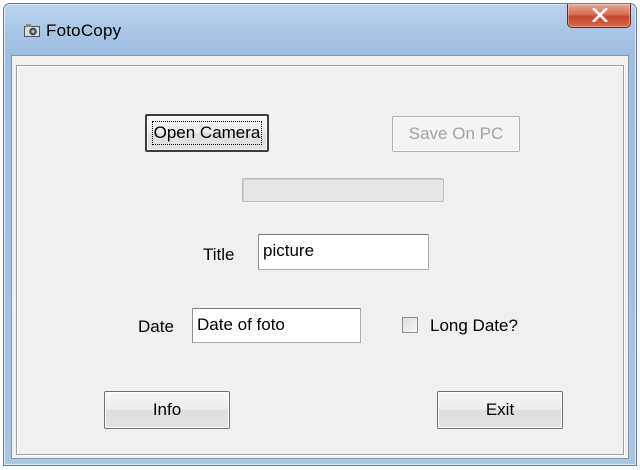 This screenshot has height=470, width=640. Describe the element at coordinates (156, 326) in the screenshot. I see `date-label: Date` at that location.